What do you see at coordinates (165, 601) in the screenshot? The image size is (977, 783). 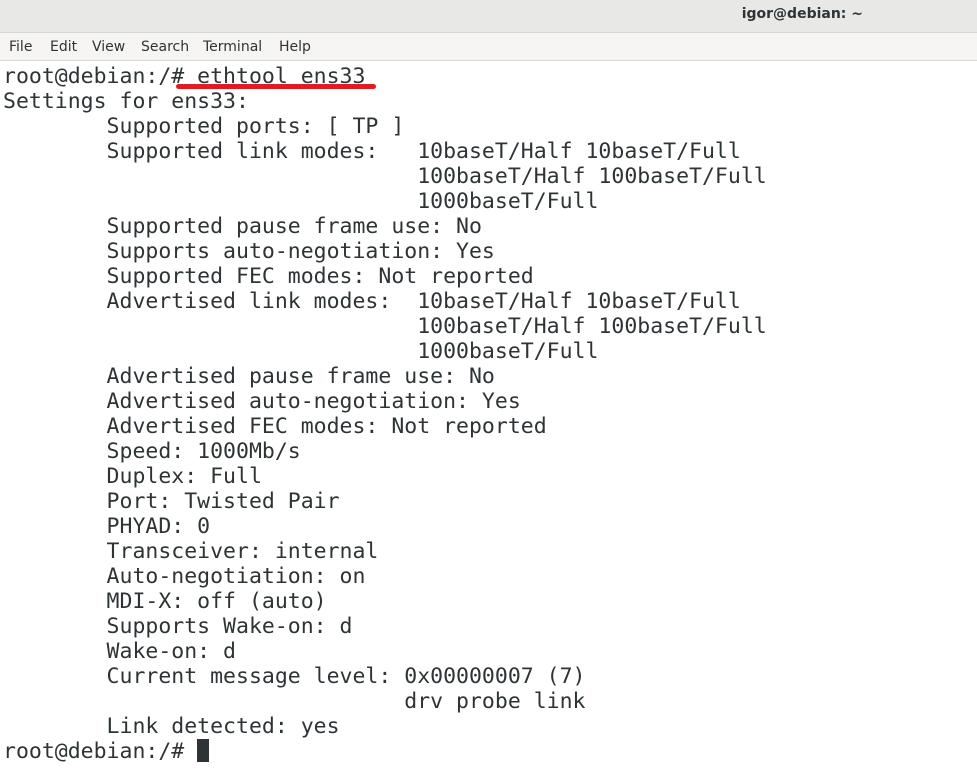 I see `output-line: MDI-X: off (auto)` at bounding box center [165, 601].